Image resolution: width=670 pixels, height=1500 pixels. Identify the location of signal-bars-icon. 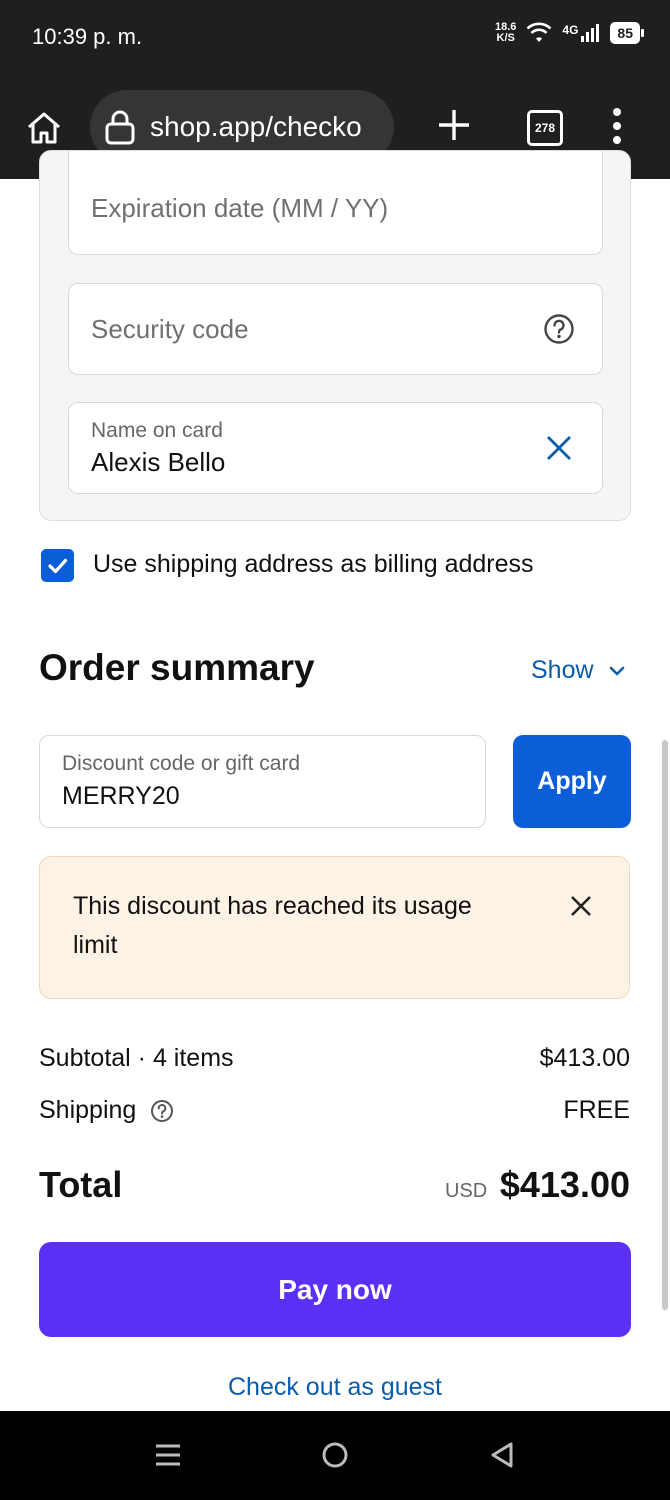
(590, 33).